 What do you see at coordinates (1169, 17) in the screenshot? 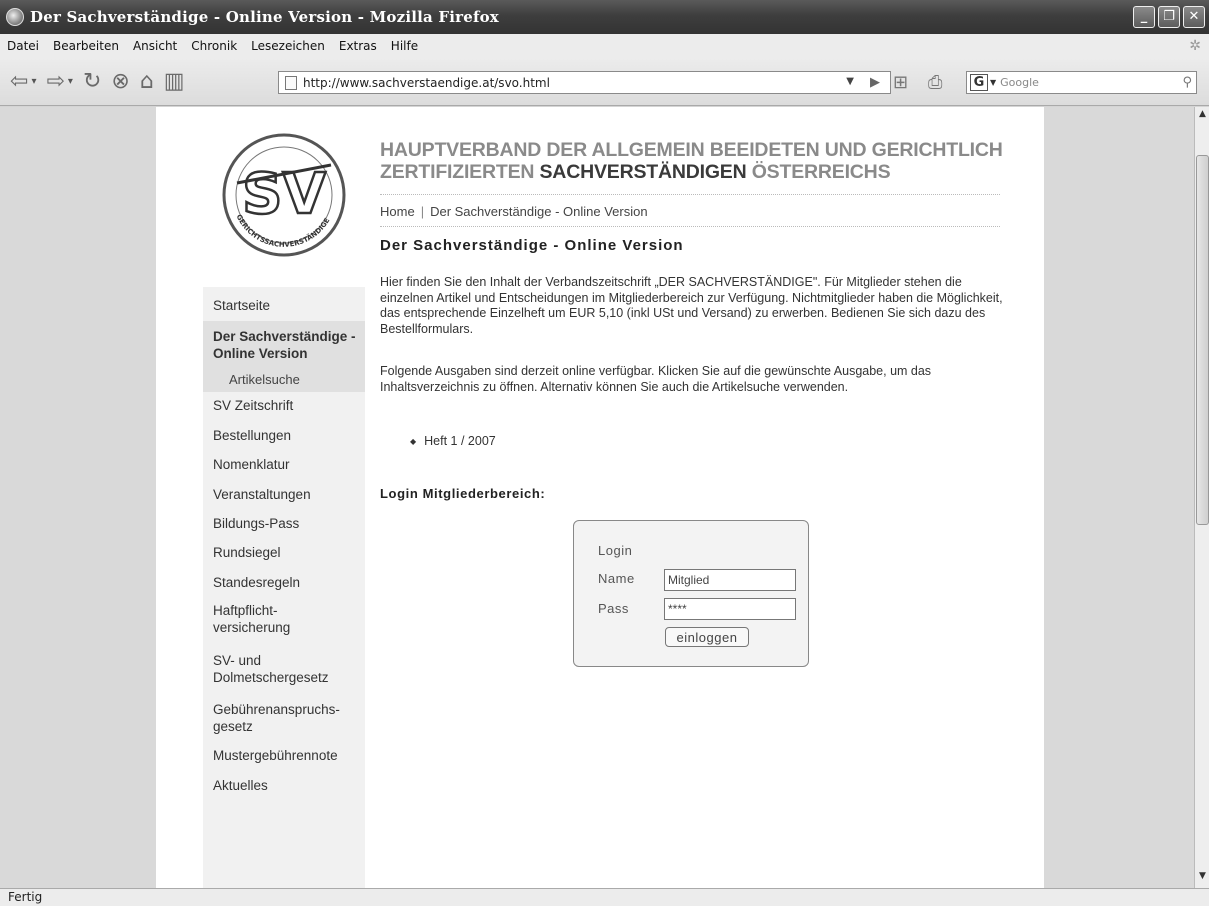
I see `maximize-button: ❐` at bounding box center [1169, 17].